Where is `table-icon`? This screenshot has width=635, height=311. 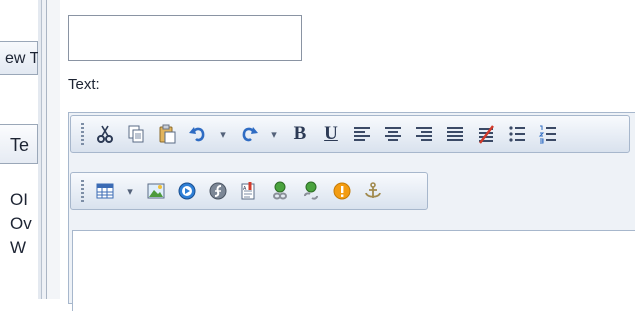 table-icon is located at coordinates (105, 191).